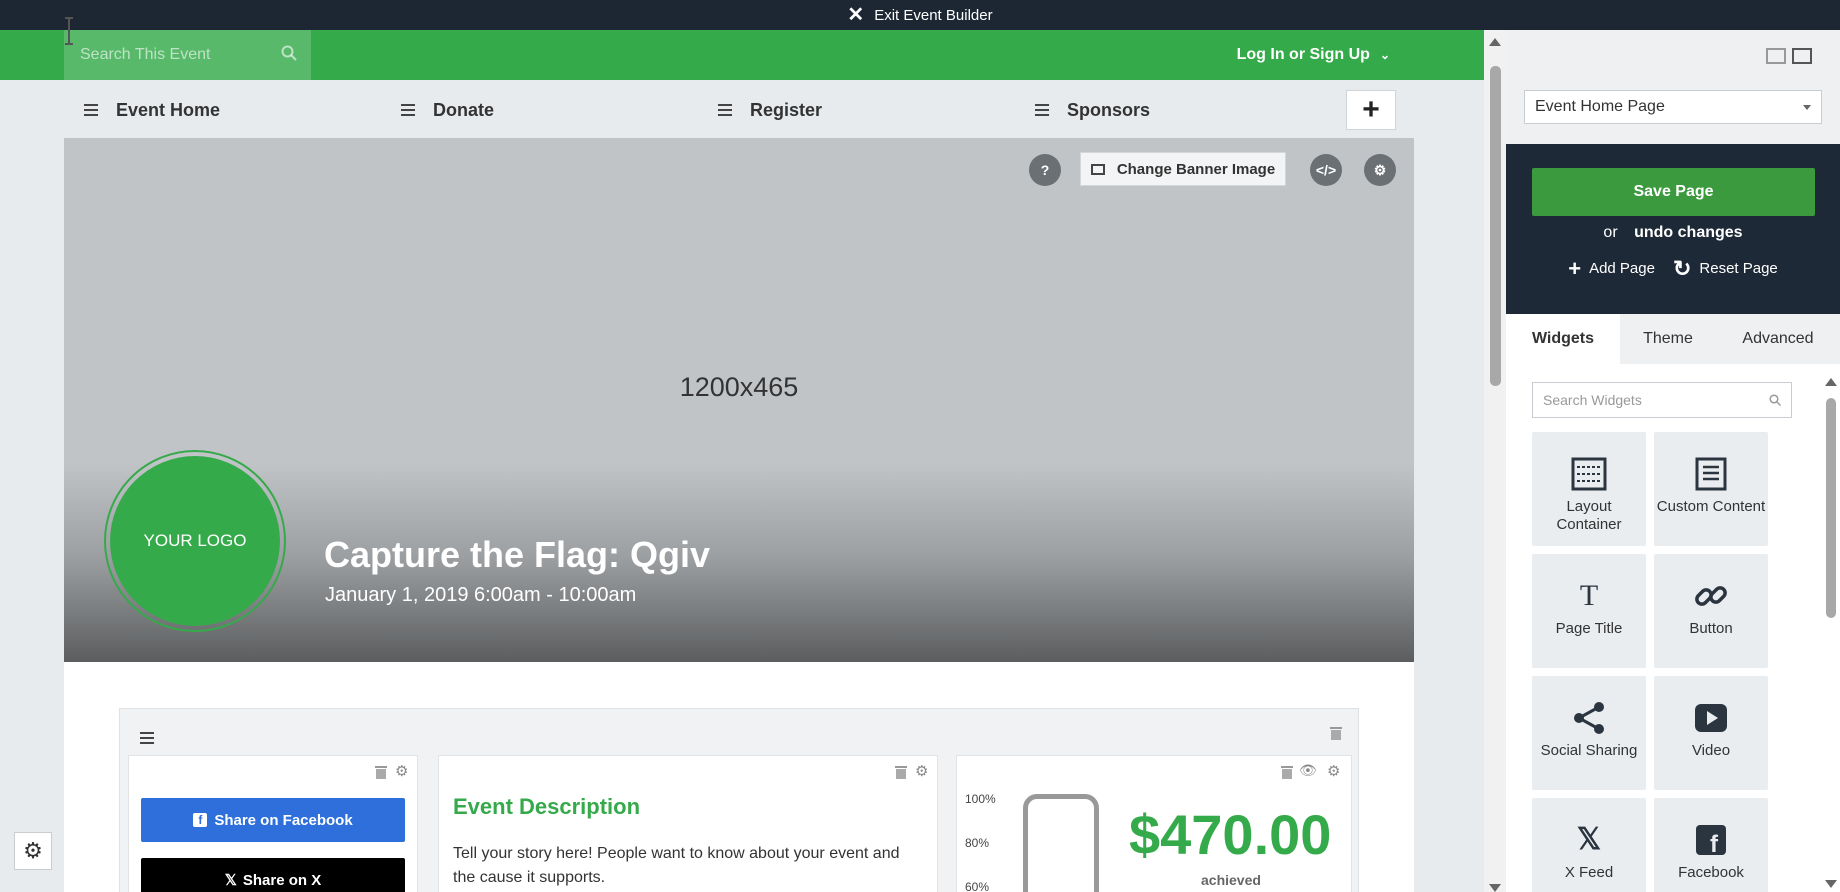  Describe the element at coordinates (1802, 56) in the screenshot. I see `panel-right-icon` at that location.